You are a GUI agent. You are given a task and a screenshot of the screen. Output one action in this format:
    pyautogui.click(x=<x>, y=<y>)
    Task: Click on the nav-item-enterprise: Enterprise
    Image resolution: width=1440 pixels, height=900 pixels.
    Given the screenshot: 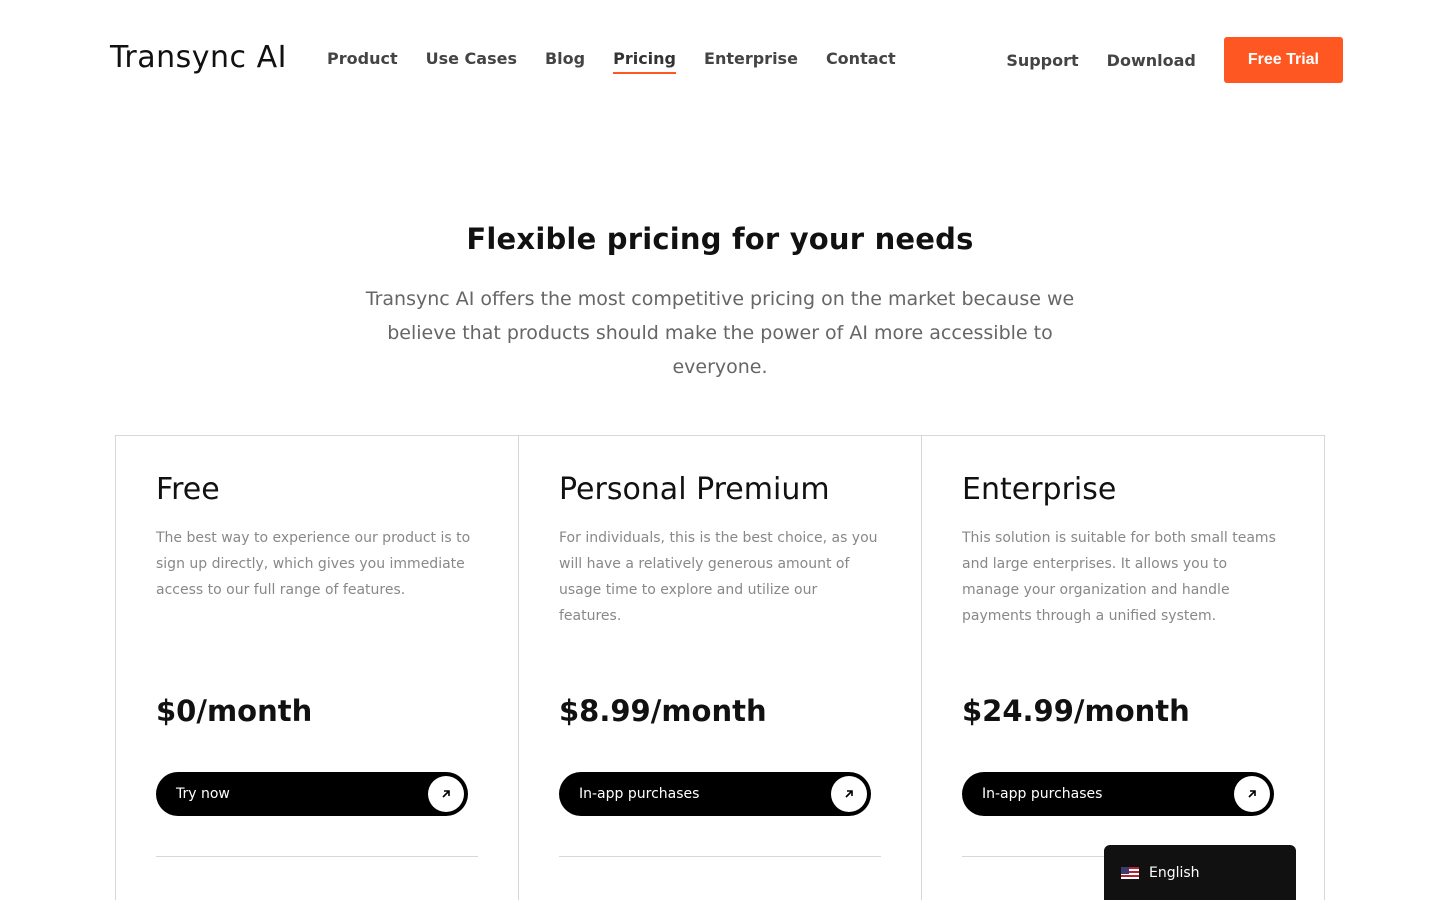 What is the action you would take?
    pyautogui.click(x=751, y=60)
    